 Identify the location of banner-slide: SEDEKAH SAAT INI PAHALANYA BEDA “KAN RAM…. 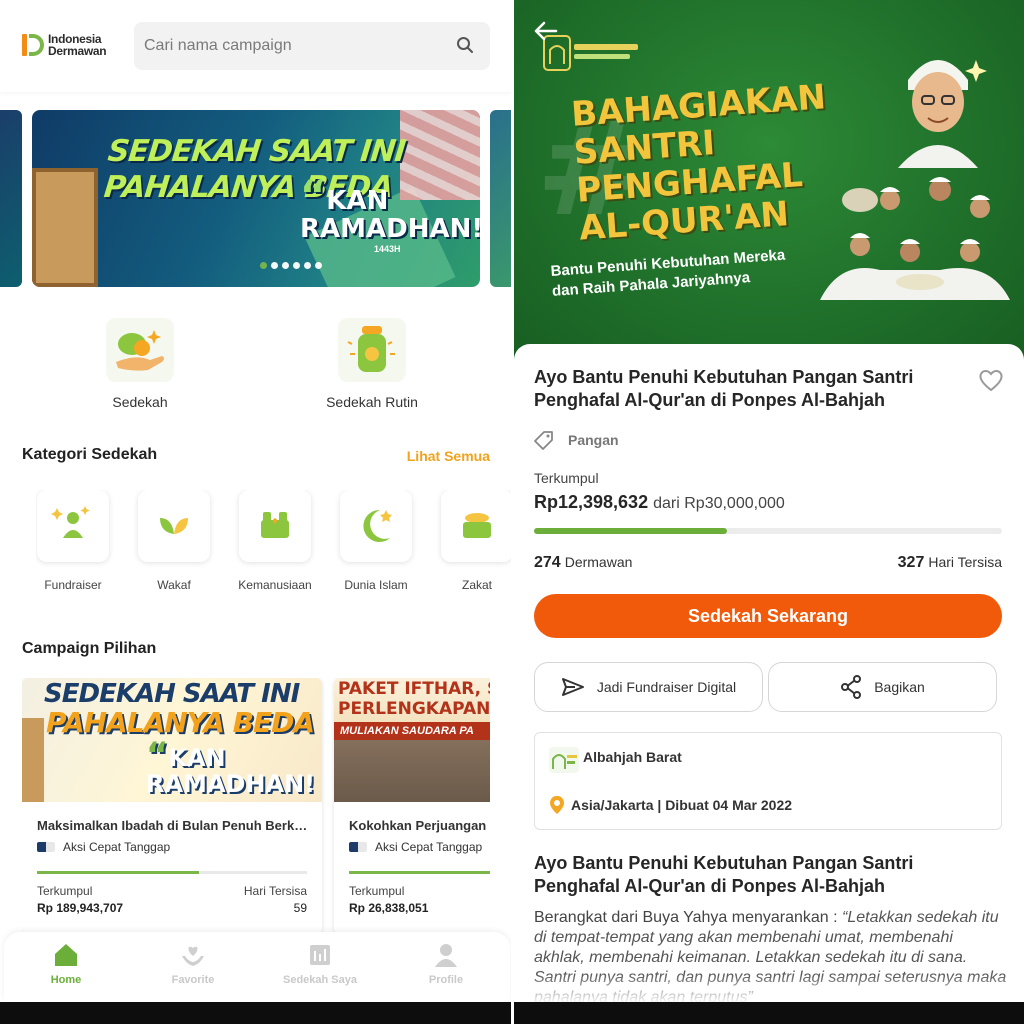
(256, 198).